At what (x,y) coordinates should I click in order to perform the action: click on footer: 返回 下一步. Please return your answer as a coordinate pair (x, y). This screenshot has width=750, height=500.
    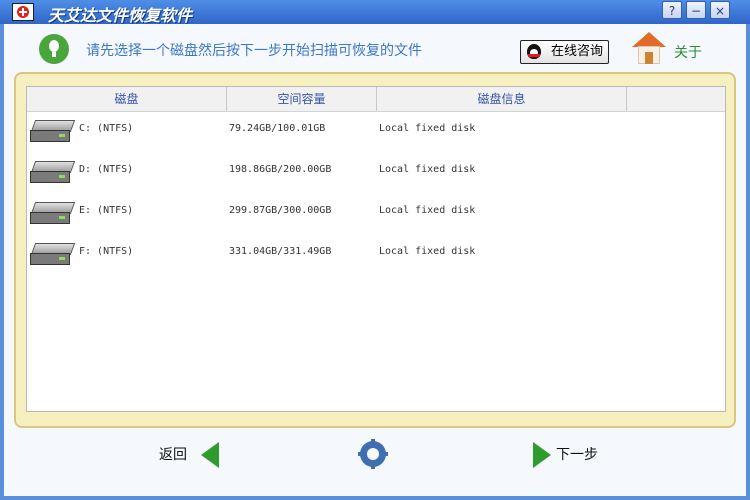
    Looking at the image, I should click on (375, 461).